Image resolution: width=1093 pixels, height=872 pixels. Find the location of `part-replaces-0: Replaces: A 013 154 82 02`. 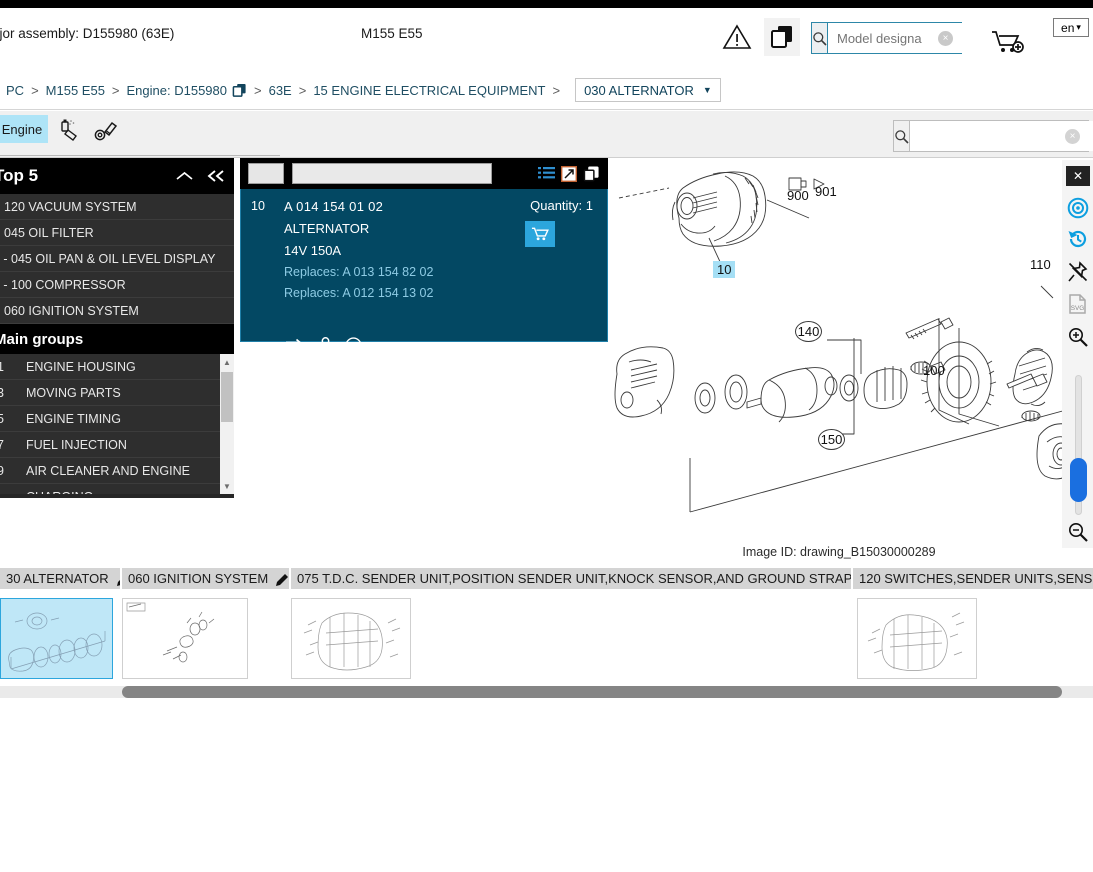

part-replaces-0: Replaces: A 013 154 82 02 is located at coordinates (358, 272).